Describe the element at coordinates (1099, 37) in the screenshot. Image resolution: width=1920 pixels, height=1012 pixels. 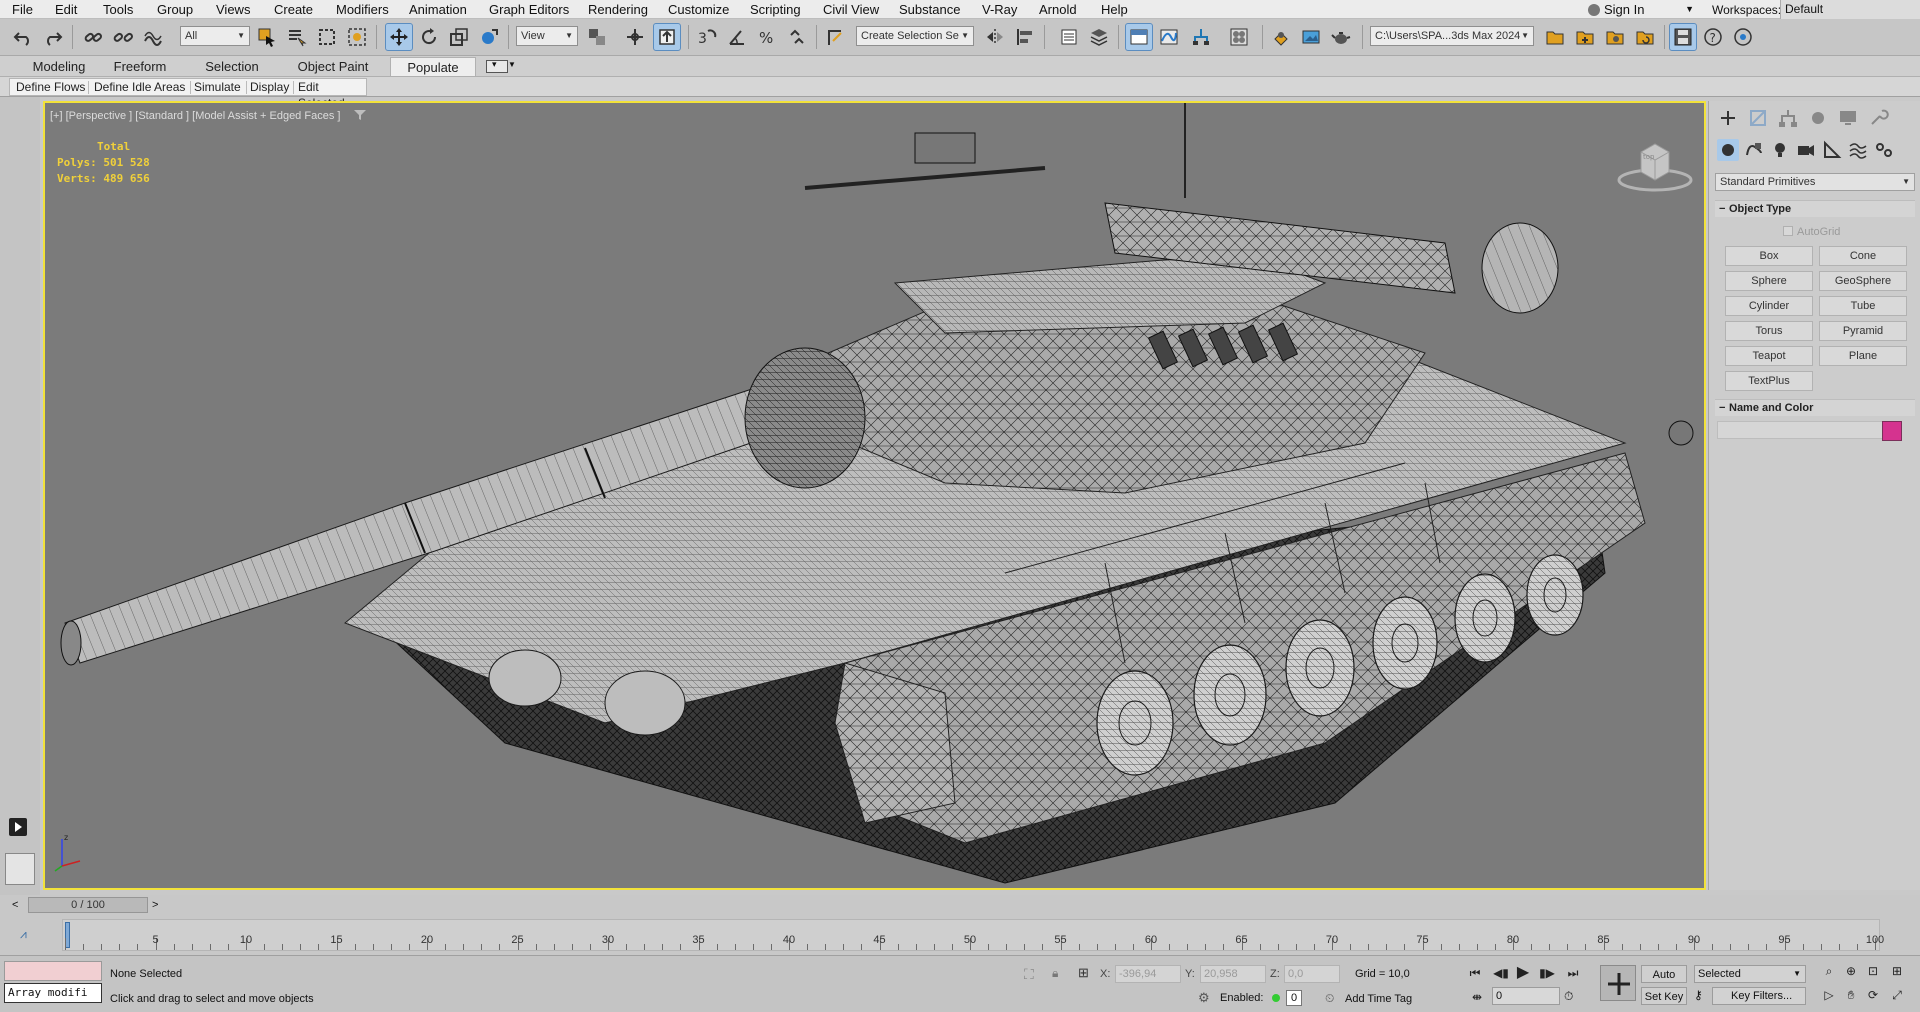
I see `toggle-layer-explorer-button` at that location.